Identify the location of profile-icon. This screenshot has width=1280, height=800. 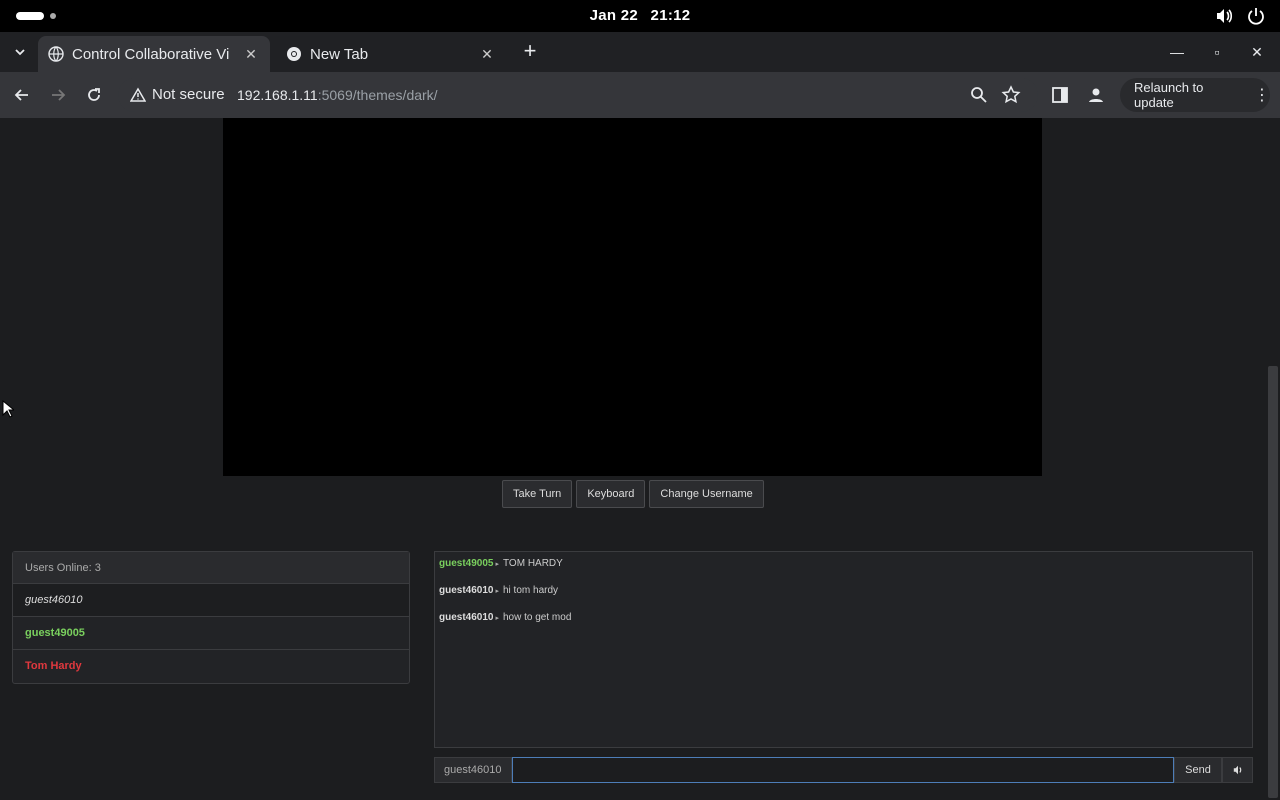
(1096, 95).